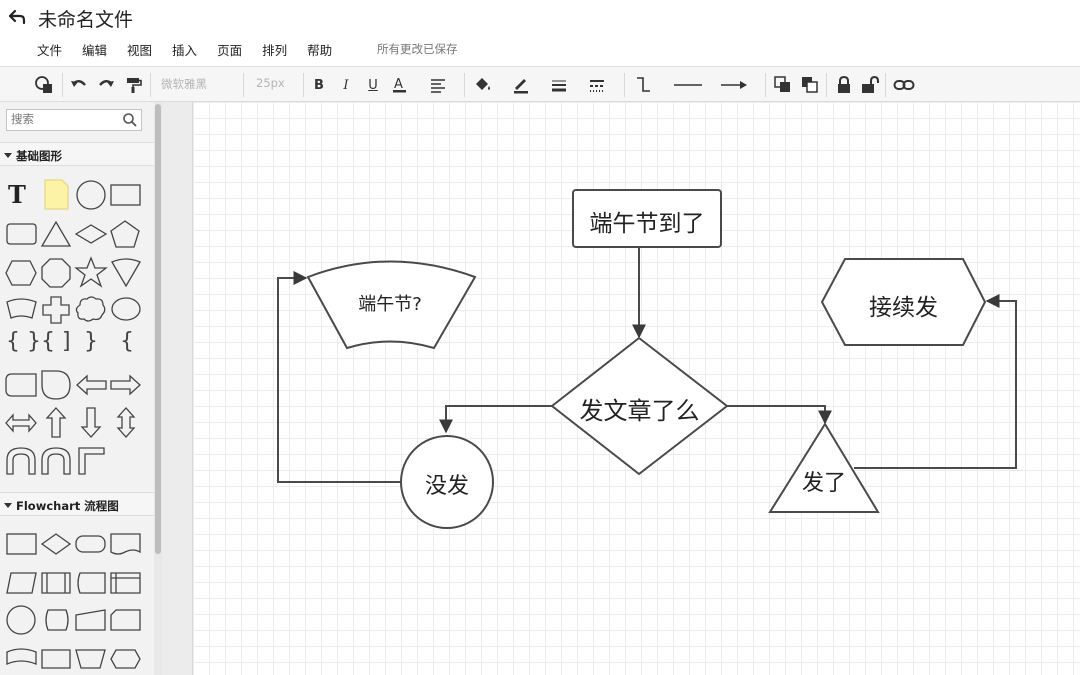  I want to click on section-basic-shapes: 基础图形, so click(77, 154).